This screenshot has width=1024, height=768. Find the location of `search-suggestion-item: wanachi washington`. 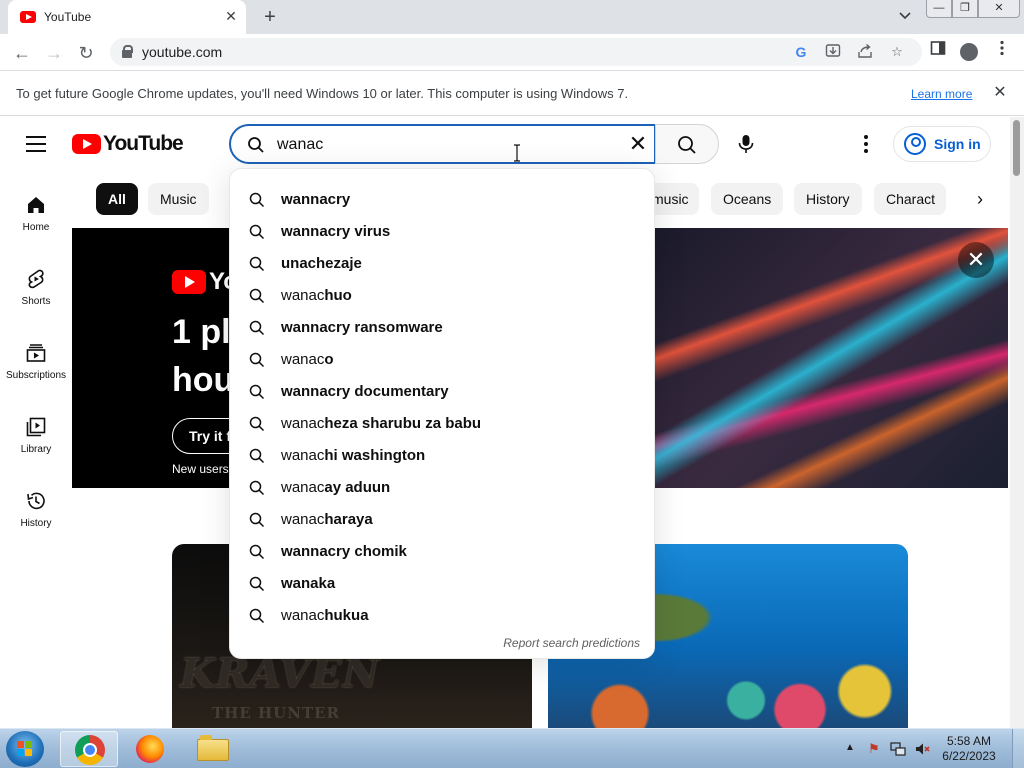

search-suggestion-item: wanachi washington is located at coordinates (443, 456).